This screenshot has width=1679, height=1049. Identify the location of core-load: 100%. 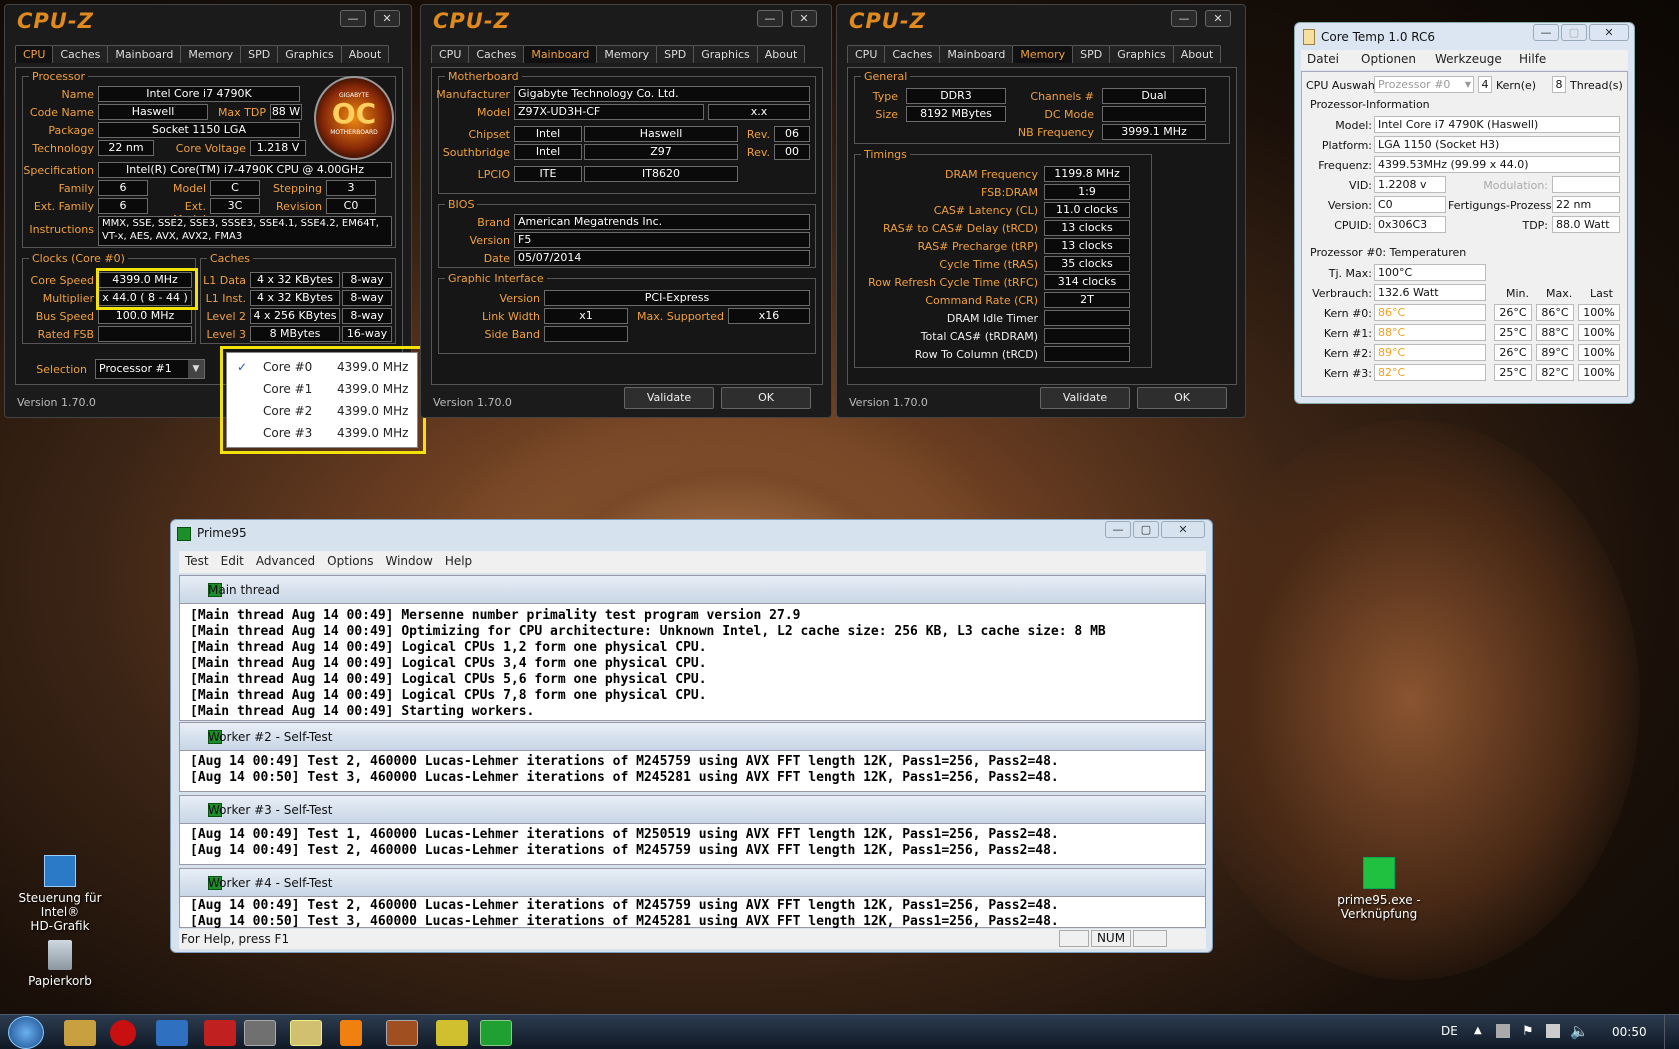
(1599, 332).